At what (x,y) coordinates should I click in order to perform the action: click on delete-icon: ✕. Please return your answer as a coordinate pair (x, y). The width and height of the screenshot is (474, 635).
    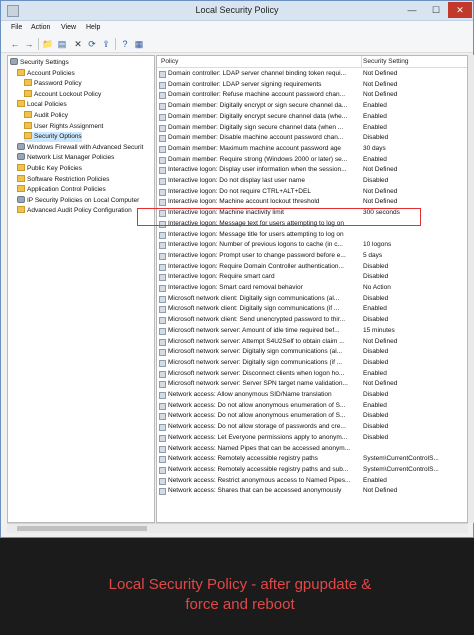
    Looking at the image, I should click on (78, 44).